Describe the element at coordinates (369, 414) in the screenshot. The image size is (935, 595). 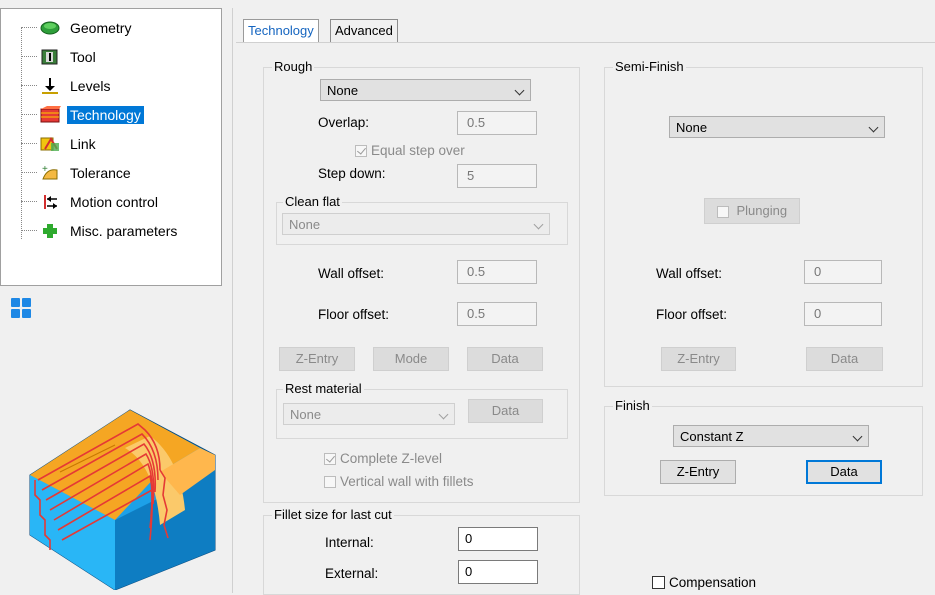
I see `rest-material-select: None` at that location.